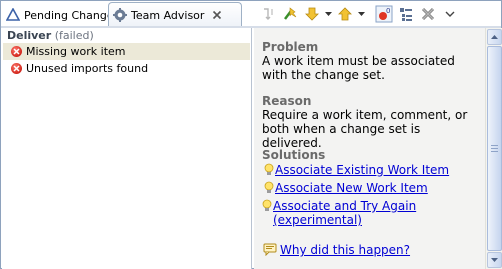 This screenshot has width=502, height=269. I want to click on list-item: Missing work item, so click(126, 51).